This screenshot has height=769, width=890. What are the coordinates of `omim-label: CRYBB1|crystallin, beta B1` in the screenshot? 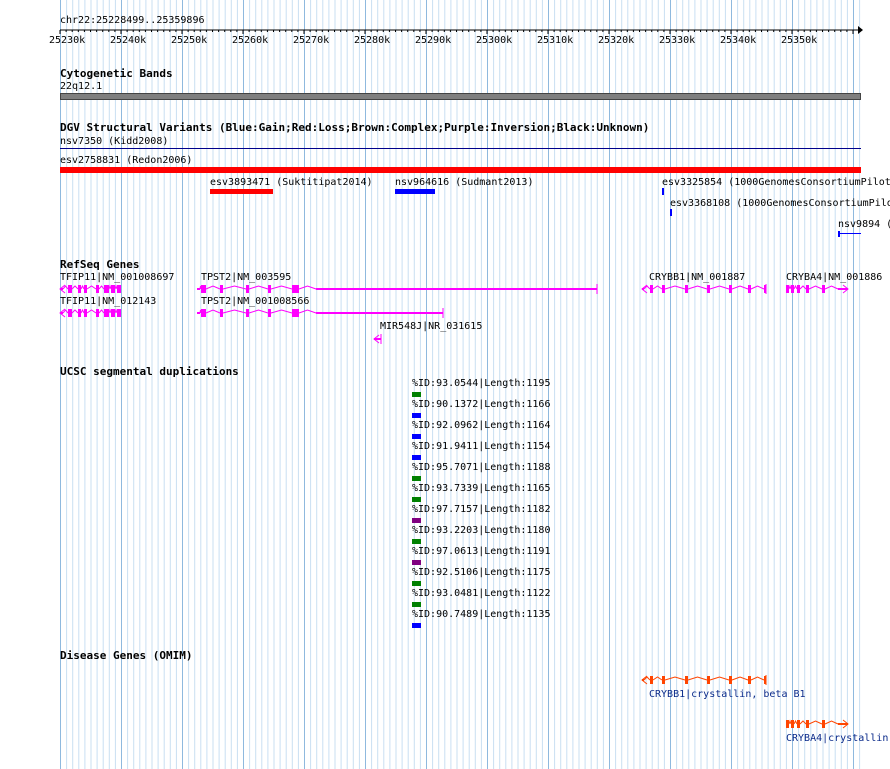 It's located at (727, 694).